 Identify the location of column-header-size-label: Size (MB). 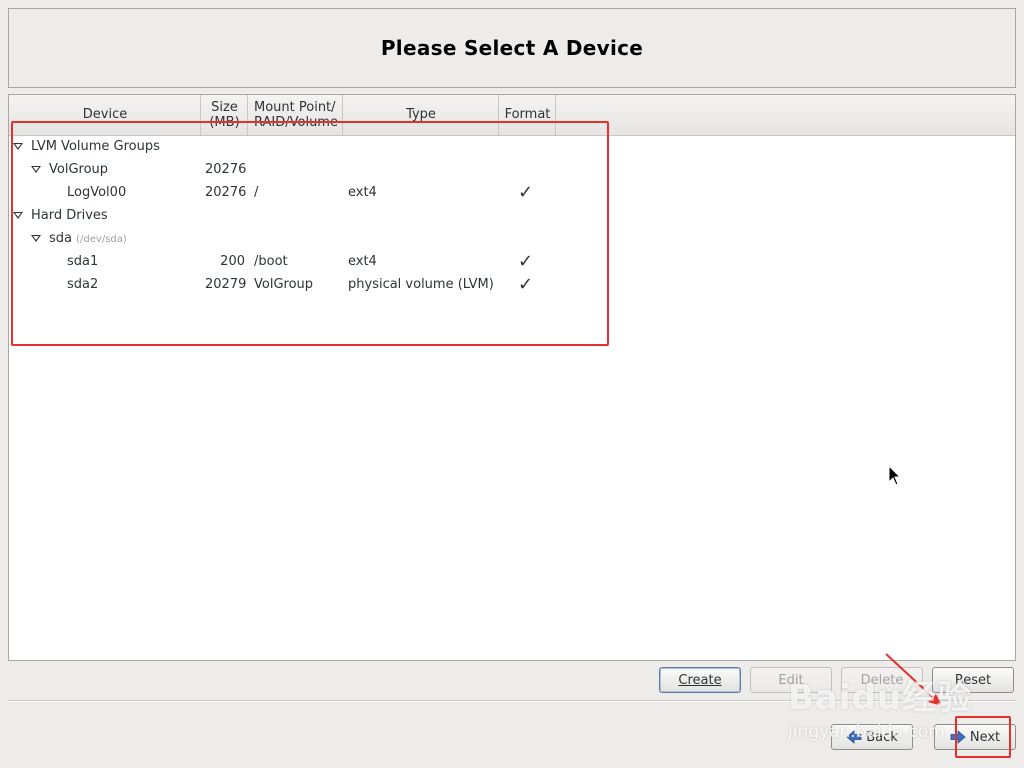
(224, 115).